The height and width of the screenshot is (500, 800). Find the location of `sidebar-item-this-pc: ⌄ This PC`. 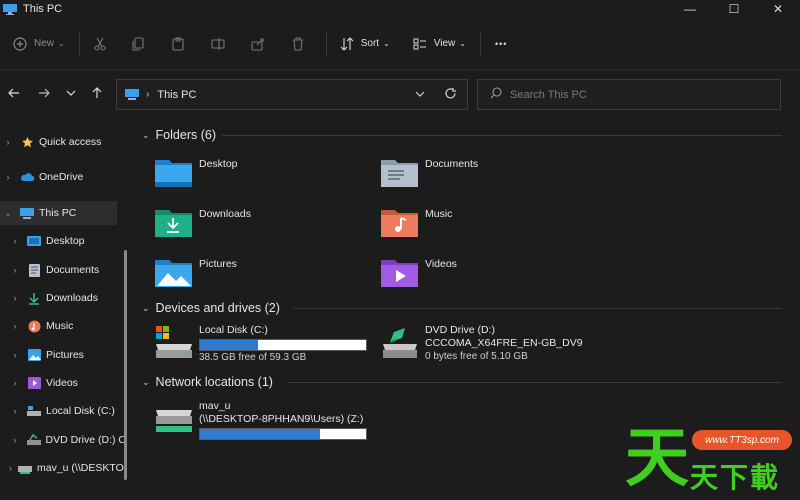

sidebar-item-this-pc: ⌄ This PC is located at coordinates (58, 213).